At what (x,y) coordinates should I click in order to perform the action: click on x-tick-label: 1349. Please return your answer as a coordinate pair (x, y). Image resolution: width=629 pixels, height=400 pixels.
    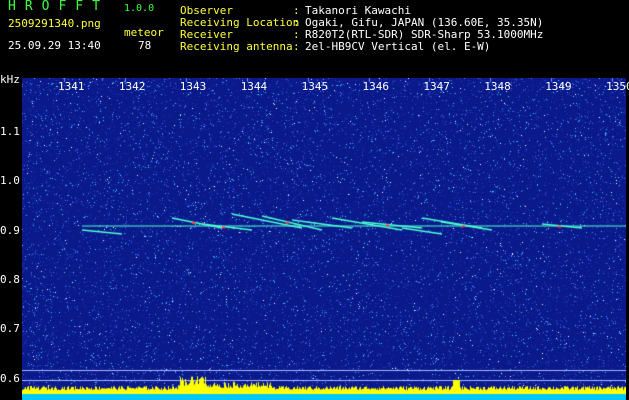
    Looking at the image, I should click on (558, 86).